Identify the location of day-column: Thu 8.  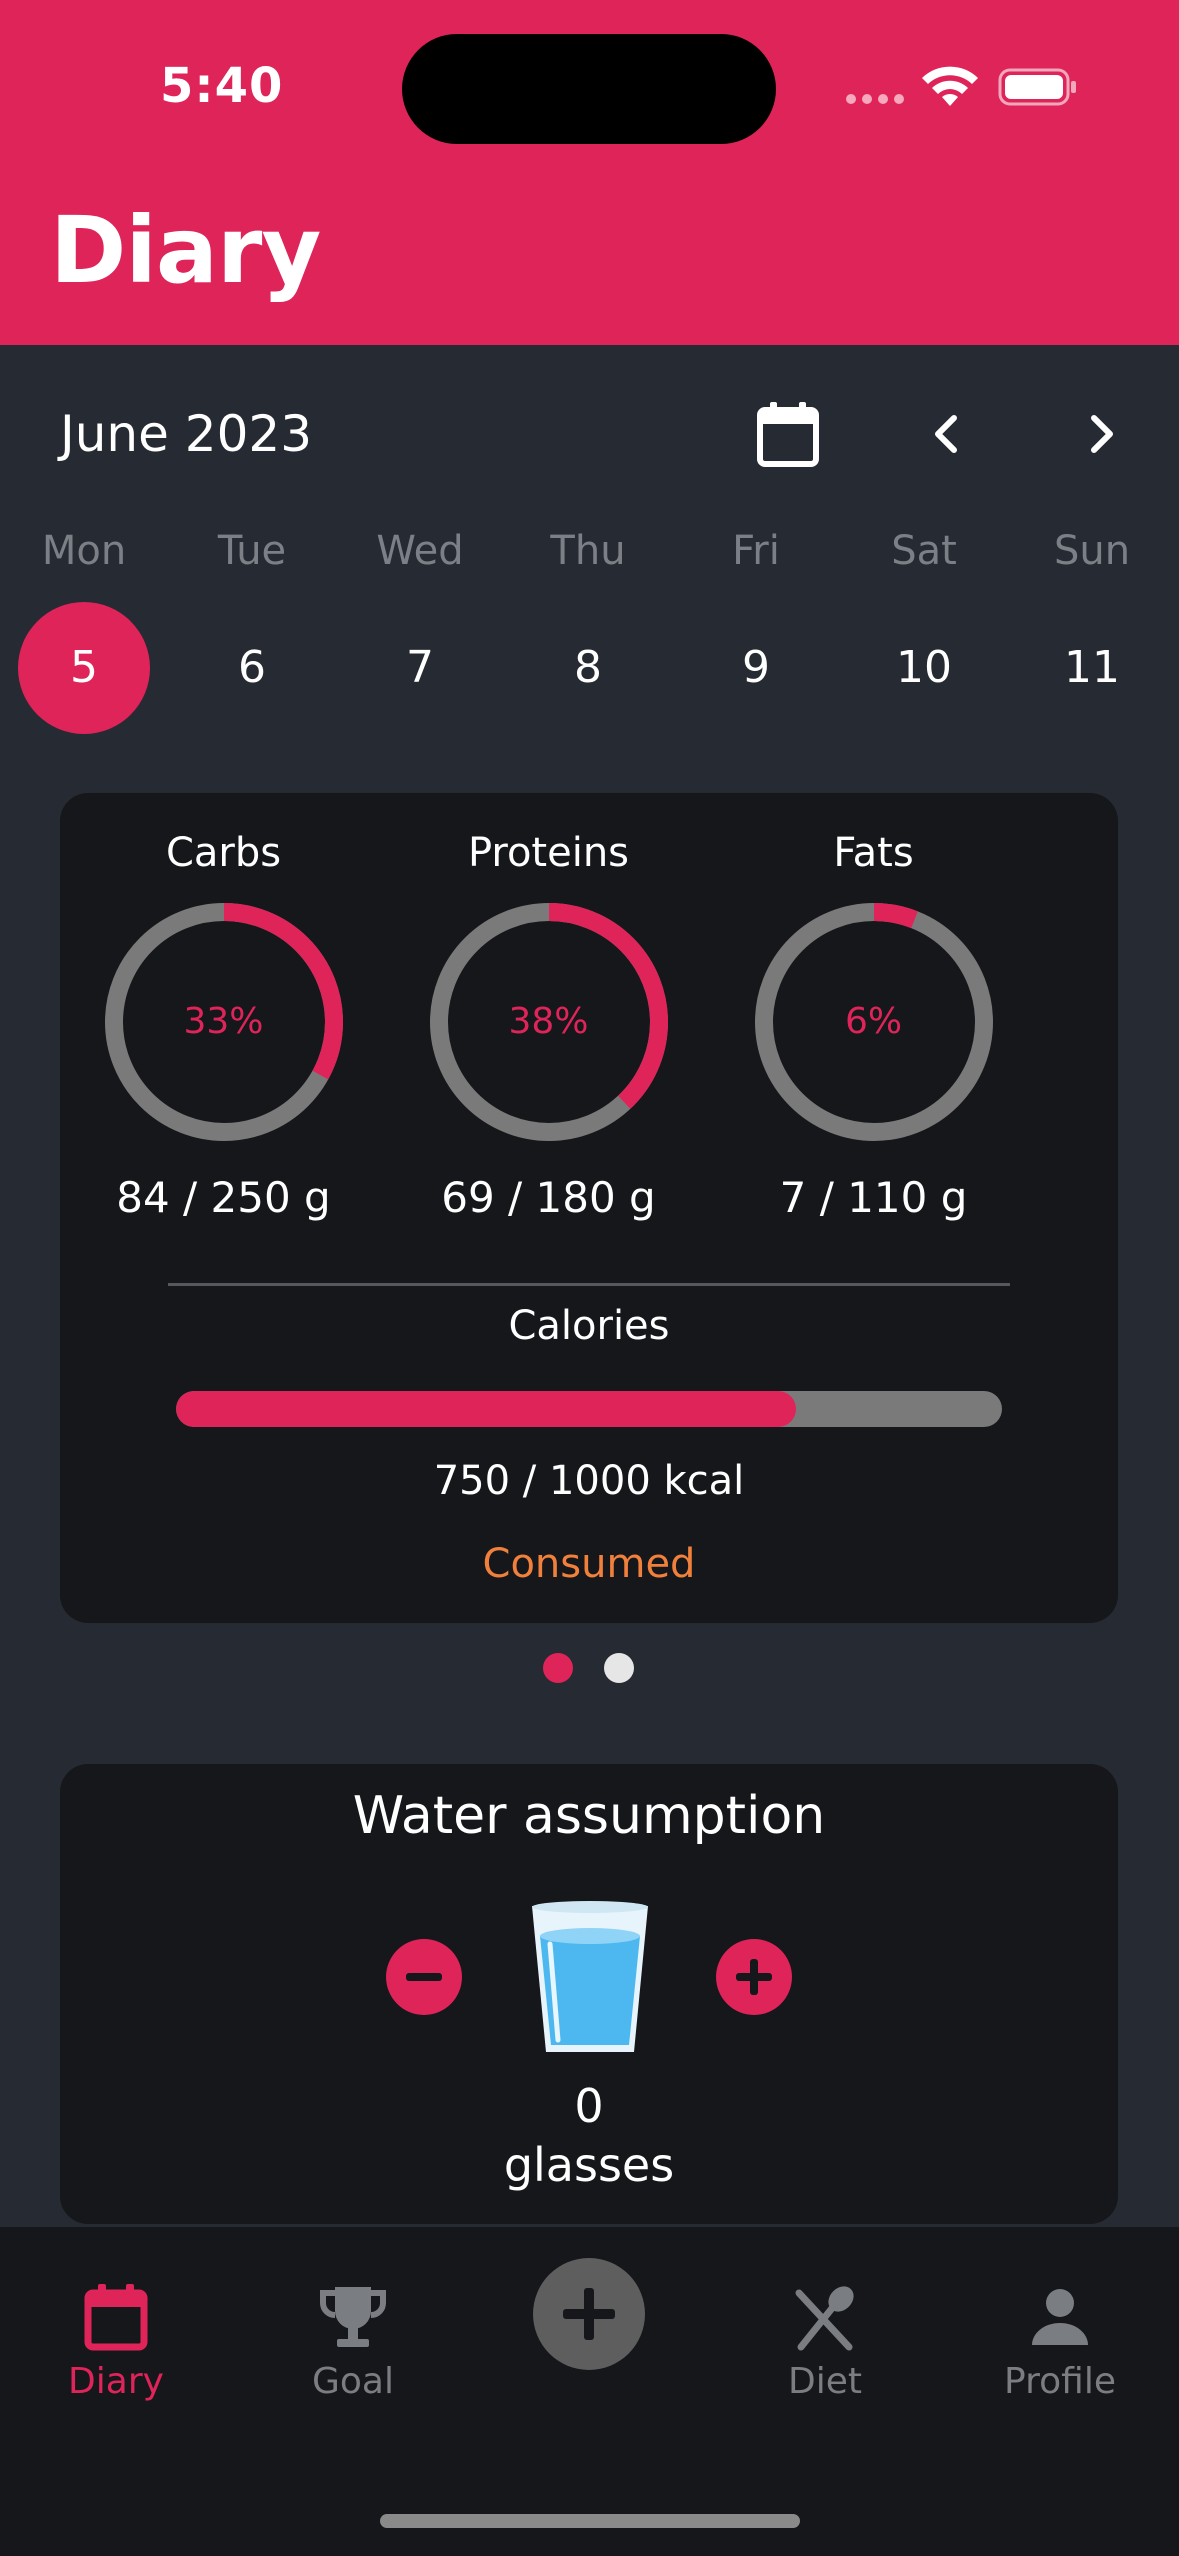
(588, 627).